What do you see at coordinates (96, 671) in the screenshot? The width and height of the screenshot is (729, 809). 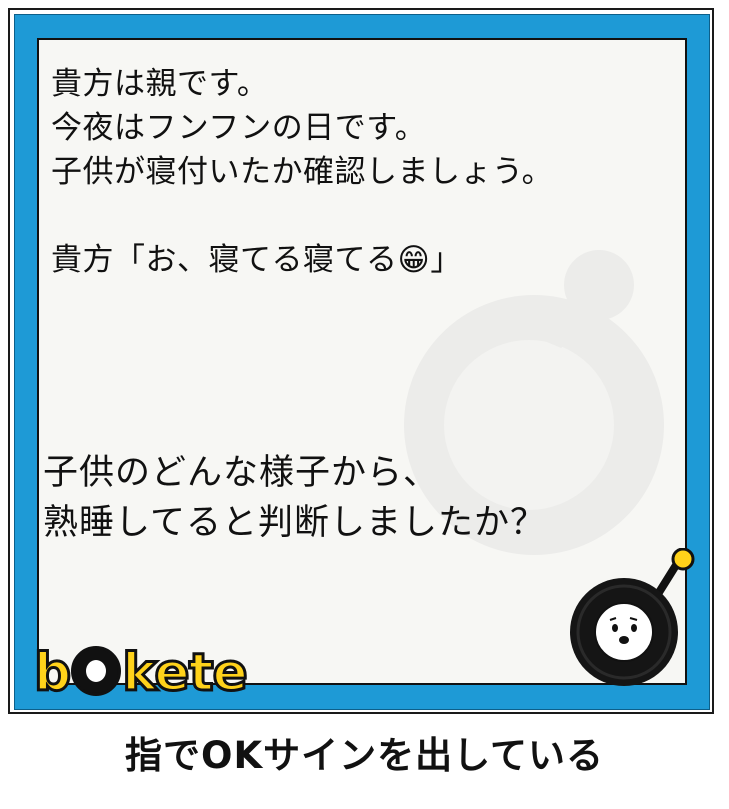 I see `bomb-o-icon` at bounding box center [96, 671].